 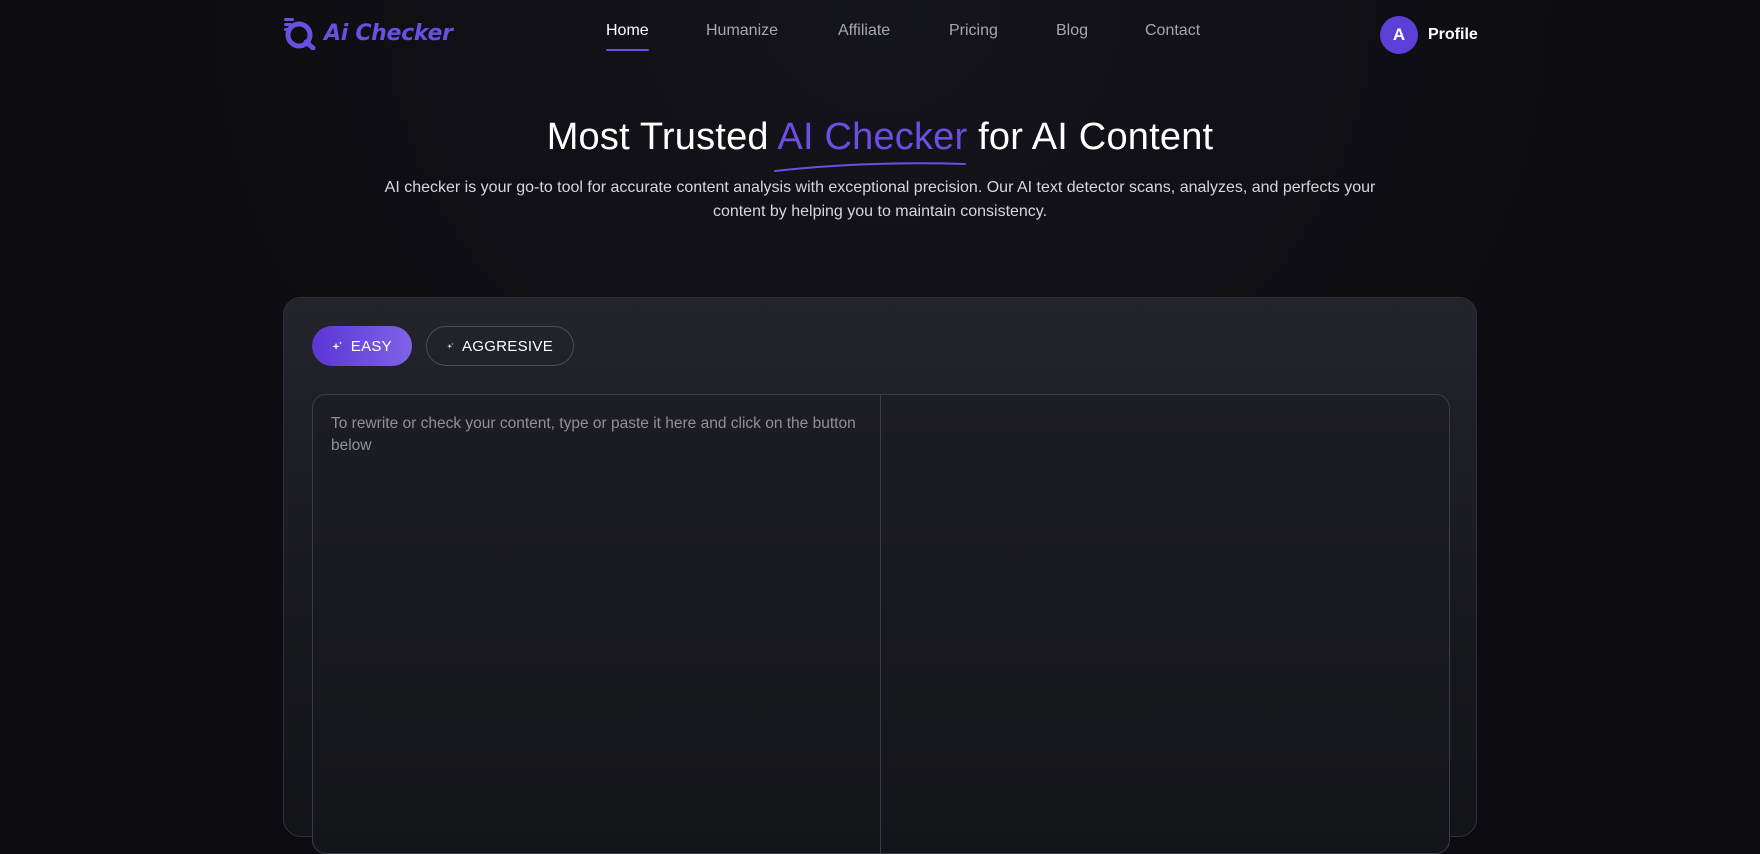 What do you see at coordinates (870, 167) in the screenshot?
I see `title-underline-swoosh` at bounding box center [870, 167].